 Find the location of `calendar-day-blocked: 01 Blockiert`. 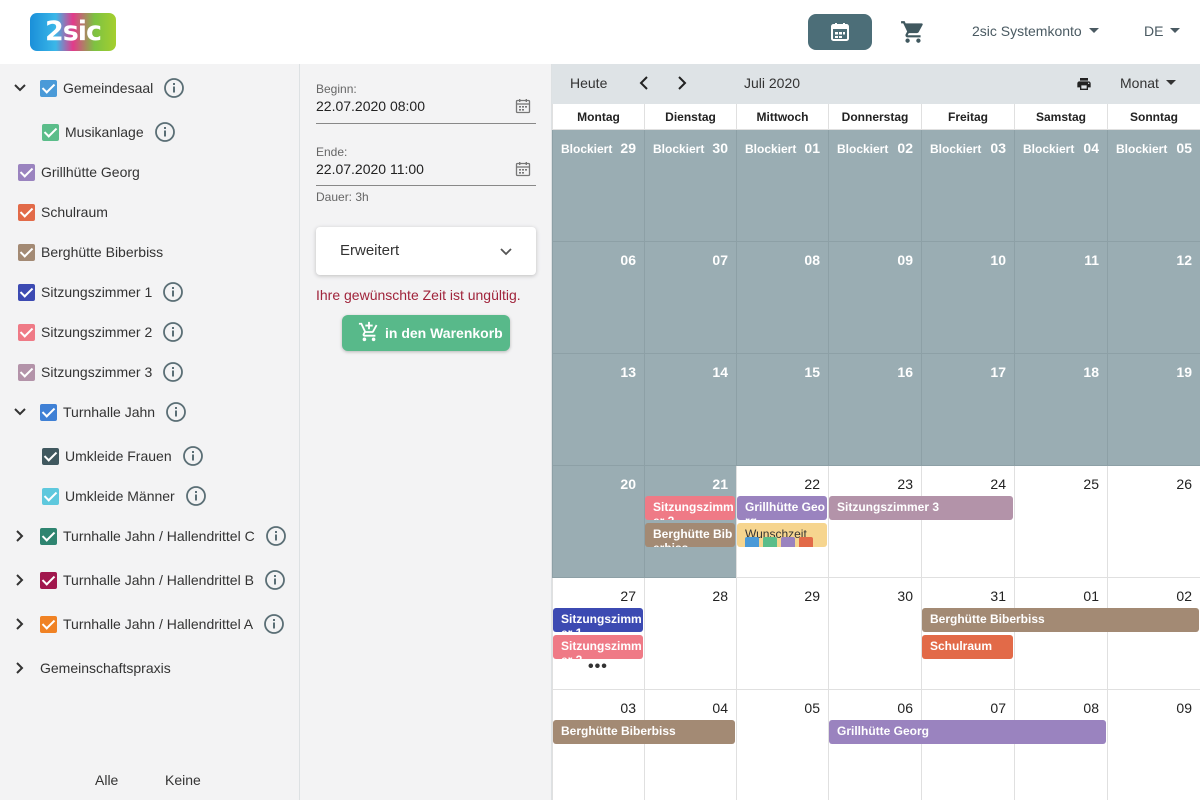

calendar-day-blocked: 01 Blockiert is located at coordinates (782, 186).